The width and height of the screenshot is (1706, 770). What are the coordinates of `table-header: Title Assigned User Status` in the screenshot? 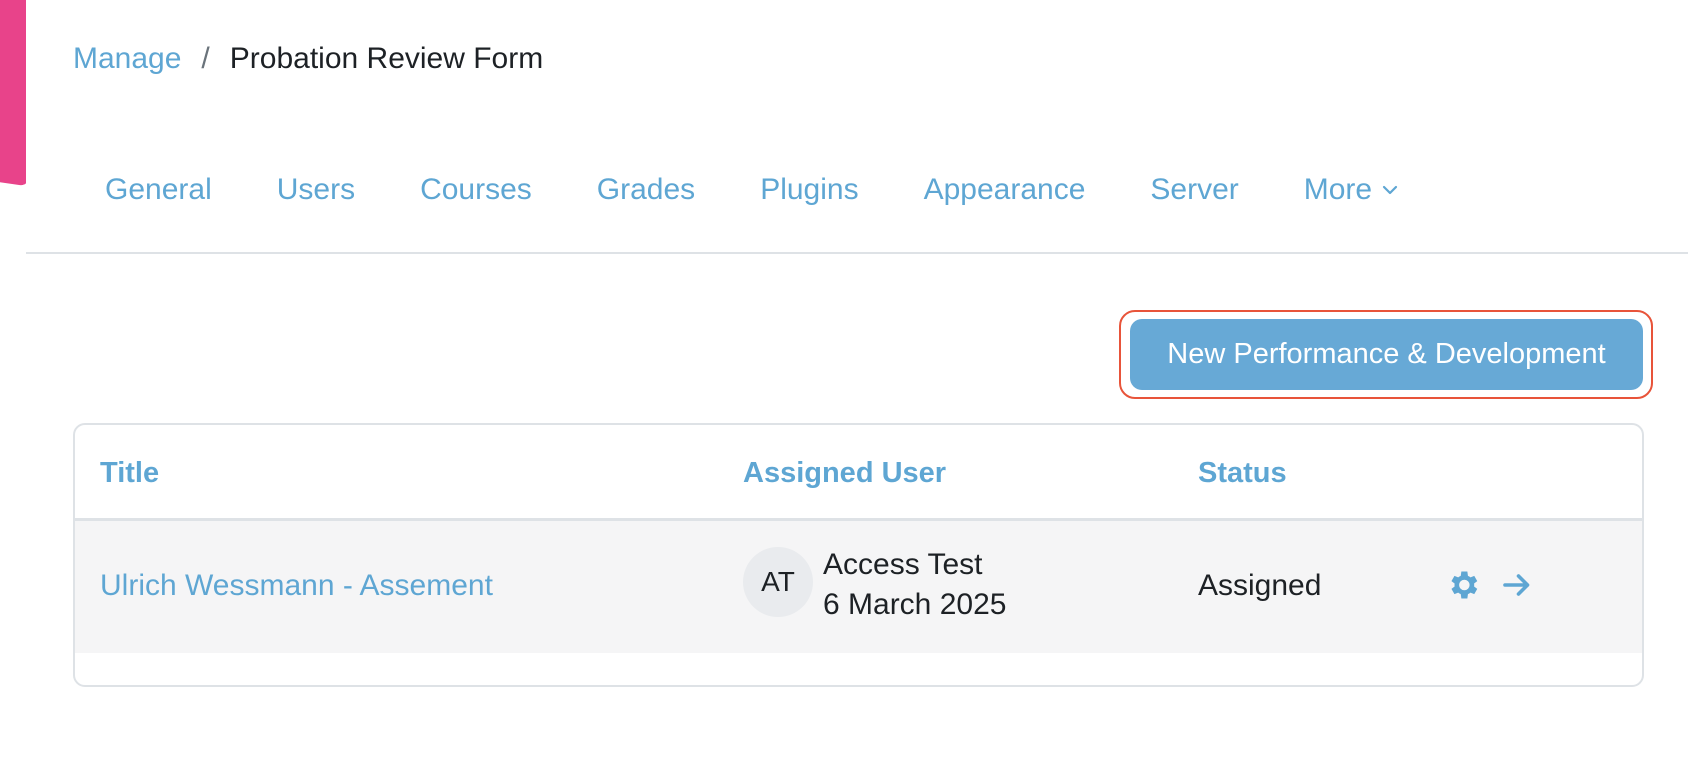 It's located at (858, 473).